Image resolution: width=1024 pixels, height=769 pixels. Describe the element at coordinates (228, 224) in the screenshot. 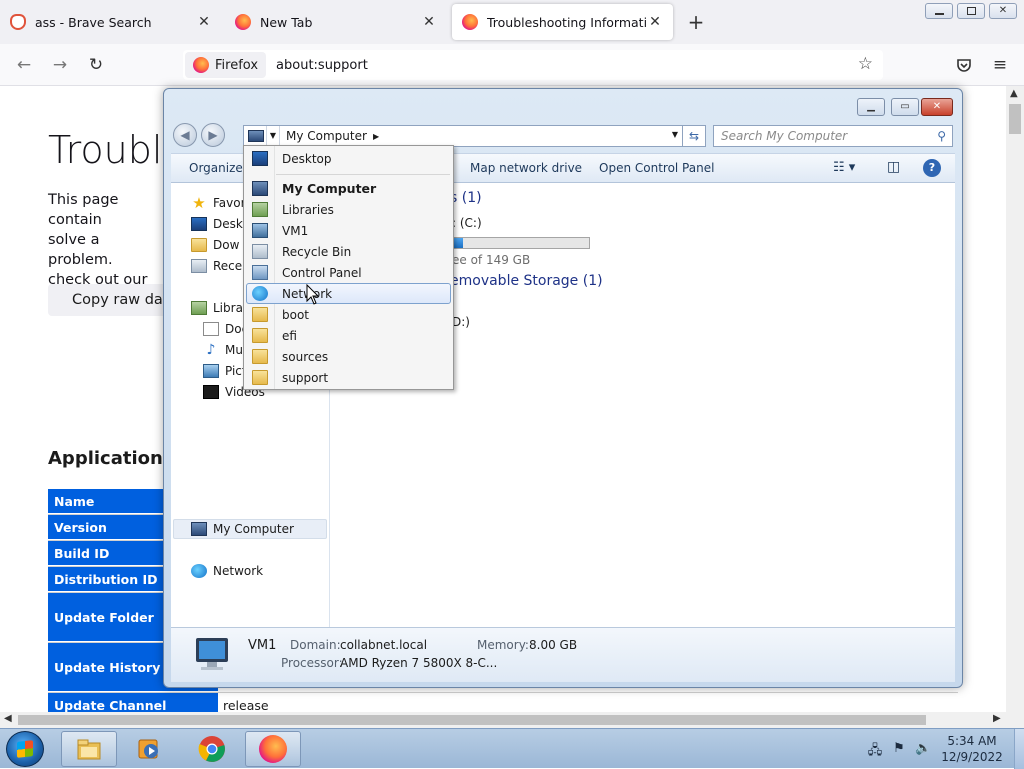

I see `nav-label: Desk` at that location.